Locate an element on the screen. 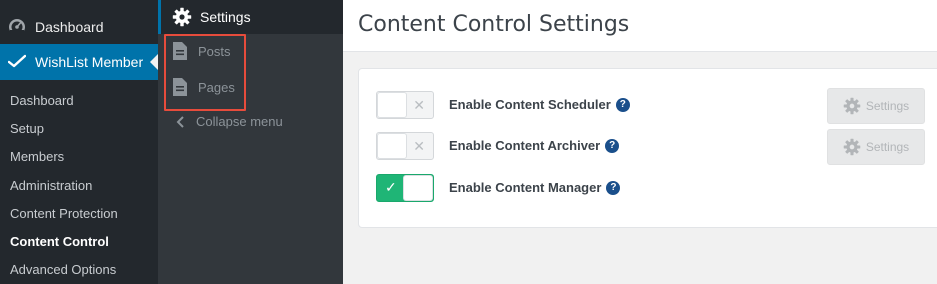 Image resolution: width=937 pixels, height=284 pixels. content-manager-toggle: ✓ is located at coordinates (405, 188).